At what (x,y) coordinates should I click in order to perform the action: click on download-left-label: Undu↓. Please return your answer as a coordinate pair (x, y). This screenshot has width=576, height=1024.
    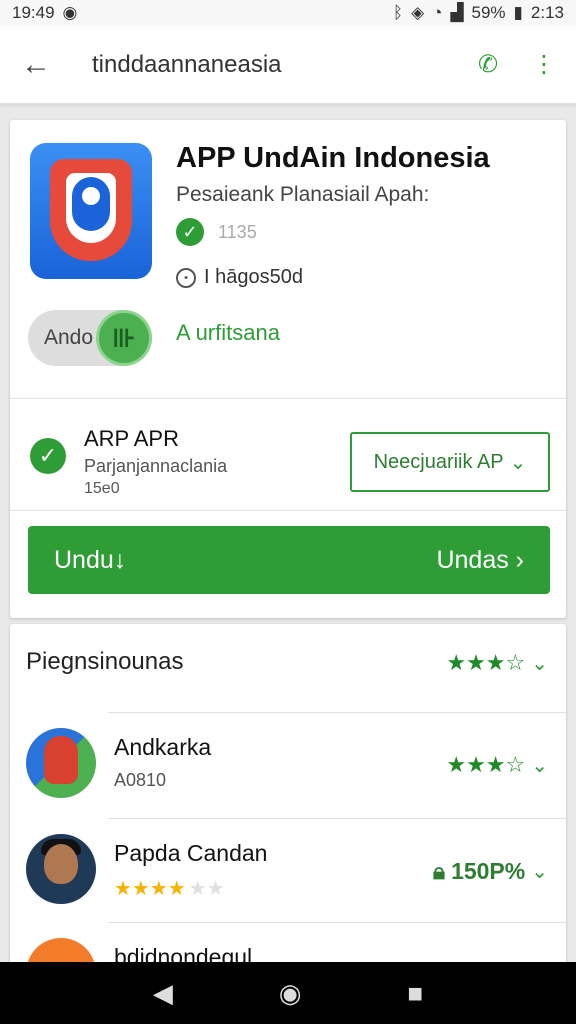
    Looking at the image, I should click on (90, 559).